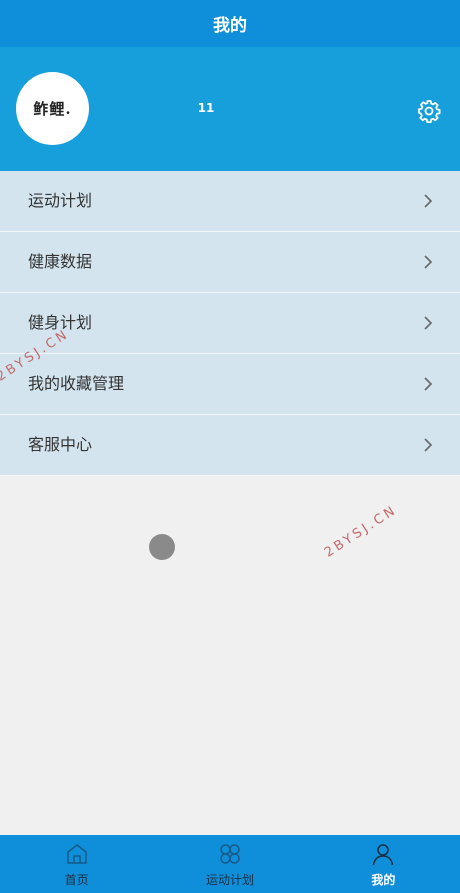 Image resolution: width=460 pixels, height=893 pixels. I want to click on menu-item-label: 运动计划, so click(60, 200).